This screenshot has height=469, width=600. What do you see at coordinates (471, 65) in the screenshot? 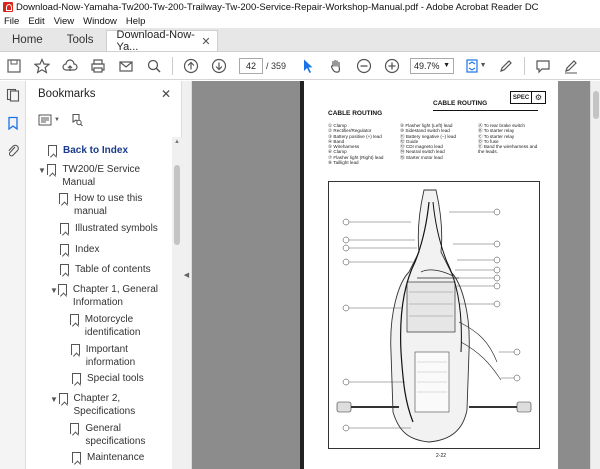
I see `fit-page-icon` at bounding box center [471, 65].